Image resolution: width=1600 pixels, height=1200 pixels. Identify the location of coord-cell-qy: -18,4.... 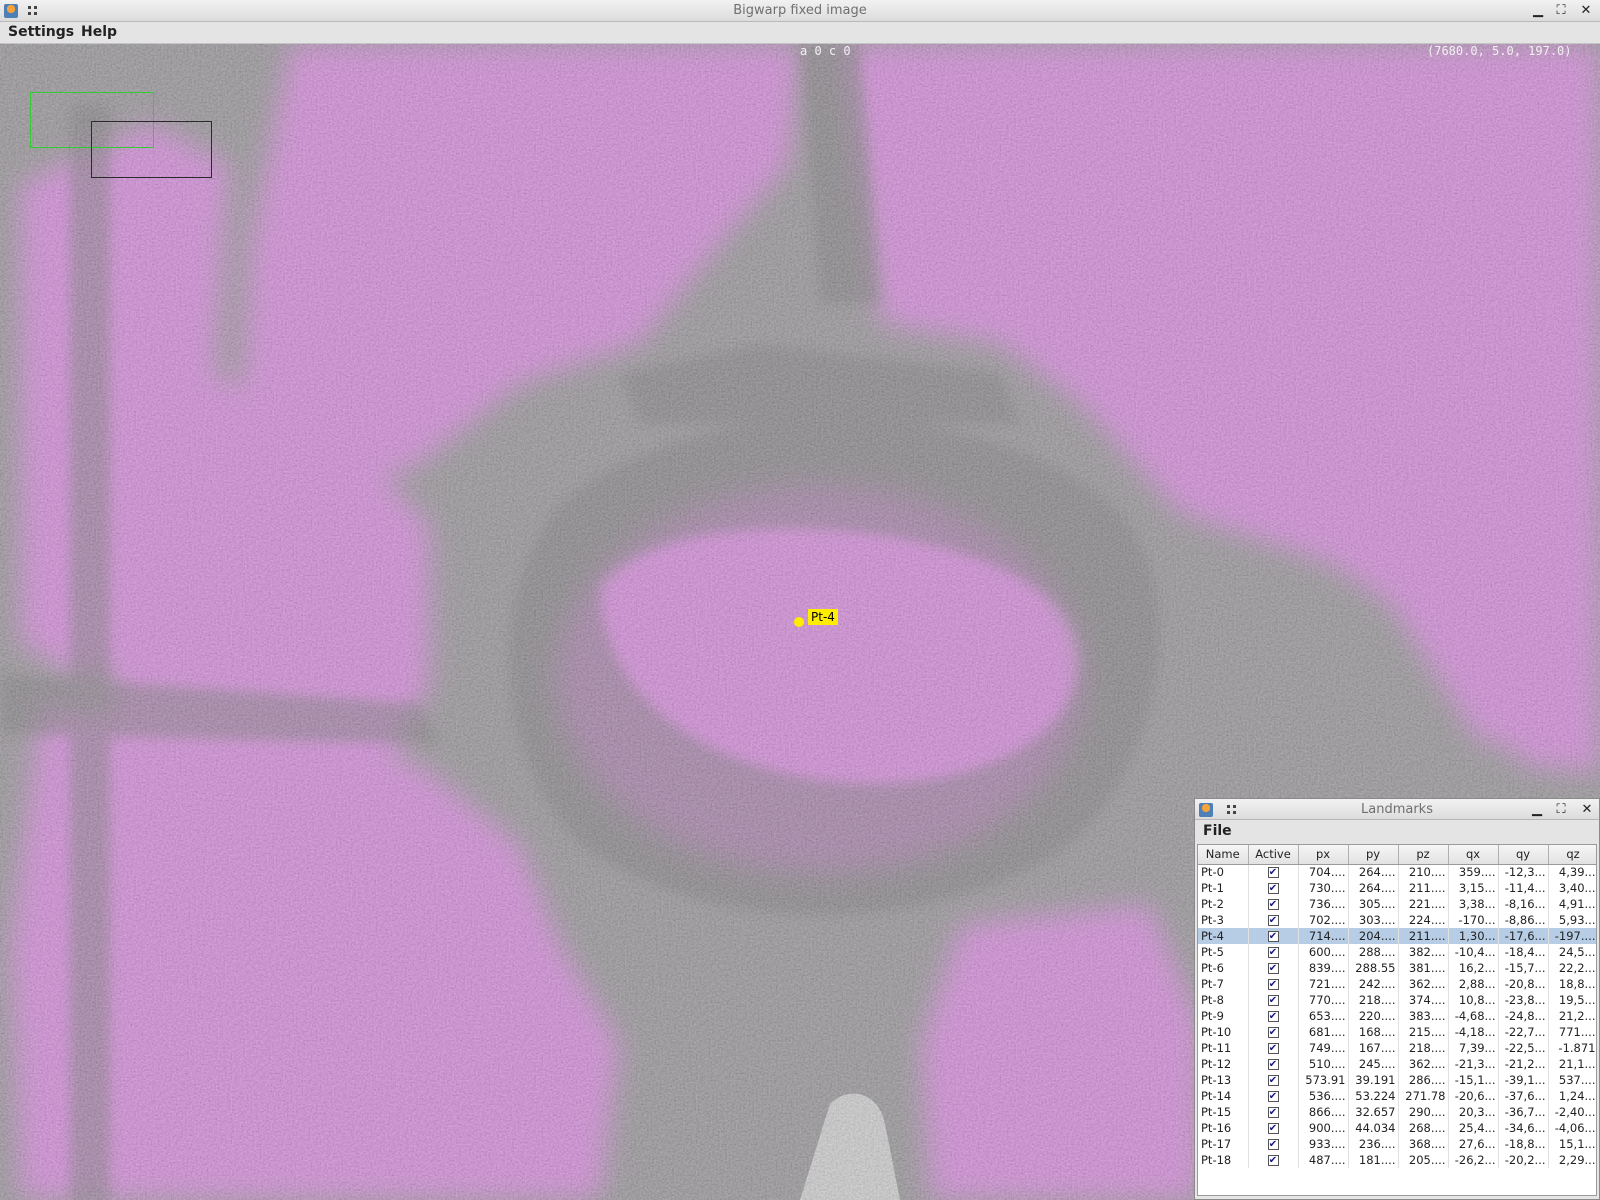
(1523, 952).